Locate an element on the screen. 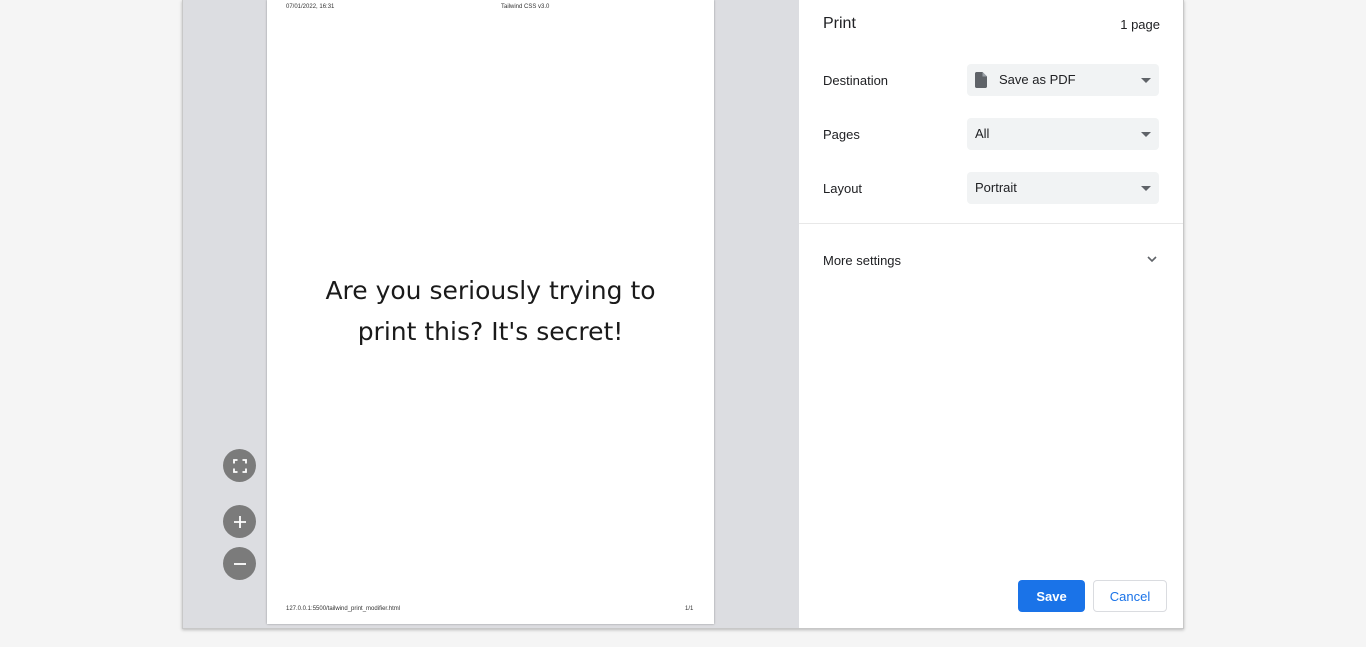 The image size is (1366, 647). layout-value: Portrait is located at coordinates (996, 187).